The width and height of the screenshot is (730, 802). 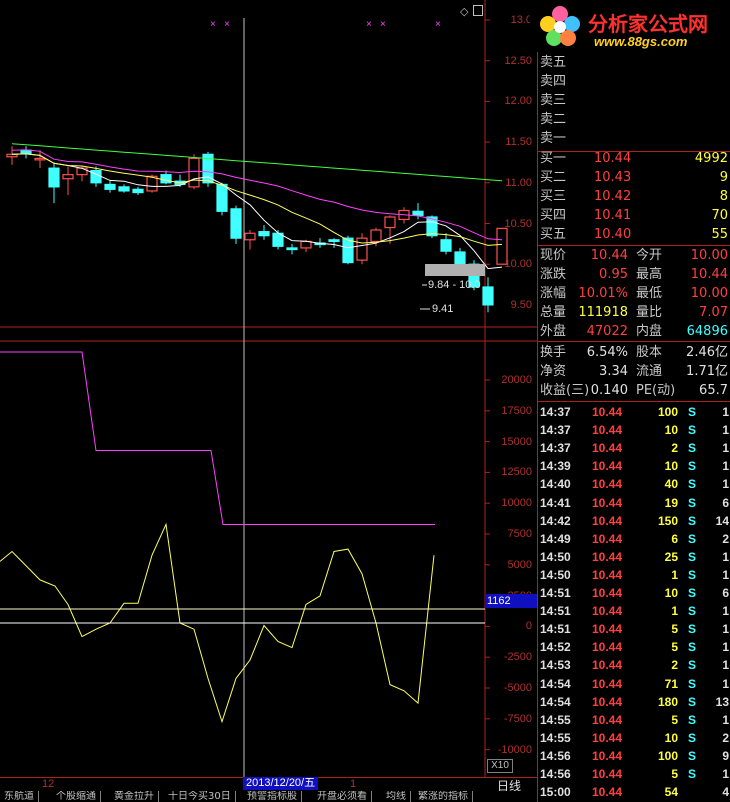 I want to click on tick-row: 14:51 10.44 5 S 1, so click(x=634, y=629).